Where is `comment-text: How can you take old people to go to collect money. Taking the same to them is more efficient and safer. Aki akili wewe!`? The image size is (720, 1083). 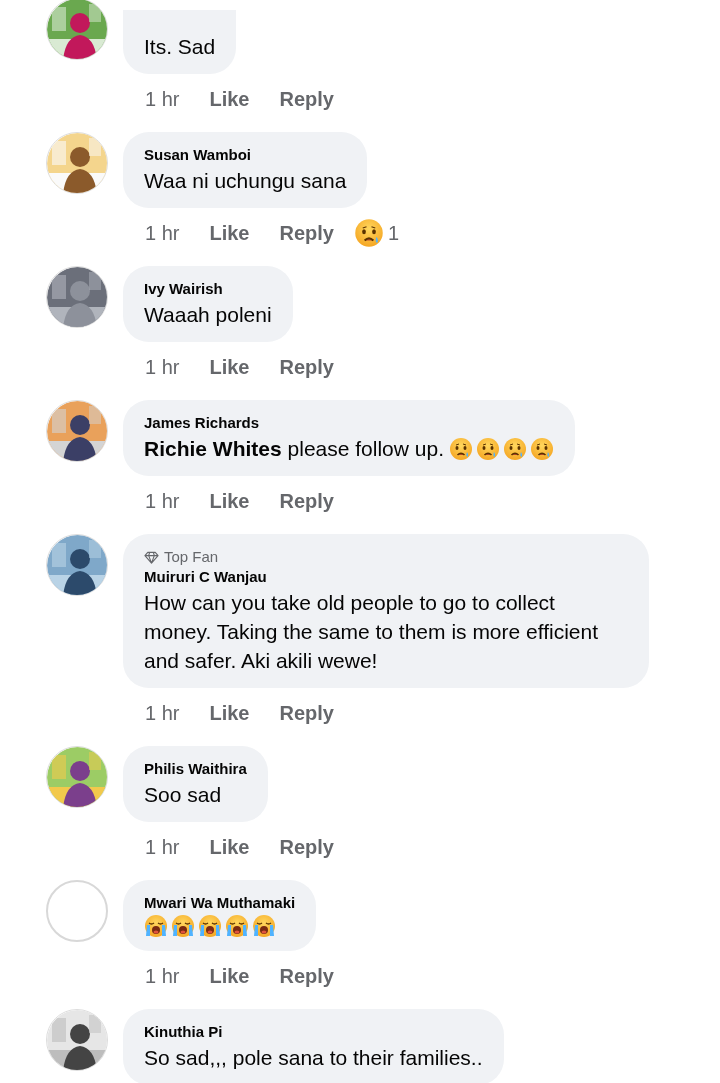
comment-text: How can you take old people to go to collect money. Taking the same to them is more efficient and safer. Aki akili wewe! is located at coordinates (372, 632).